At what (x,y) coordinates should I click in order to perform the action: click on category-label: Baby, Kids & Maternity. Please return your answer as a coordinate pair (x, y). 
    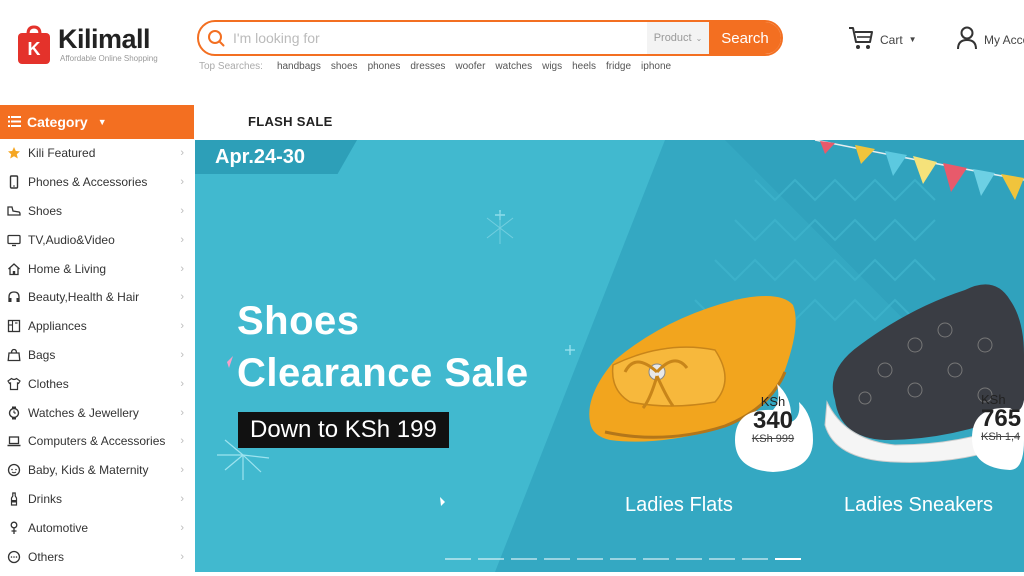
    Looking at the image, I should click on (88, 470).